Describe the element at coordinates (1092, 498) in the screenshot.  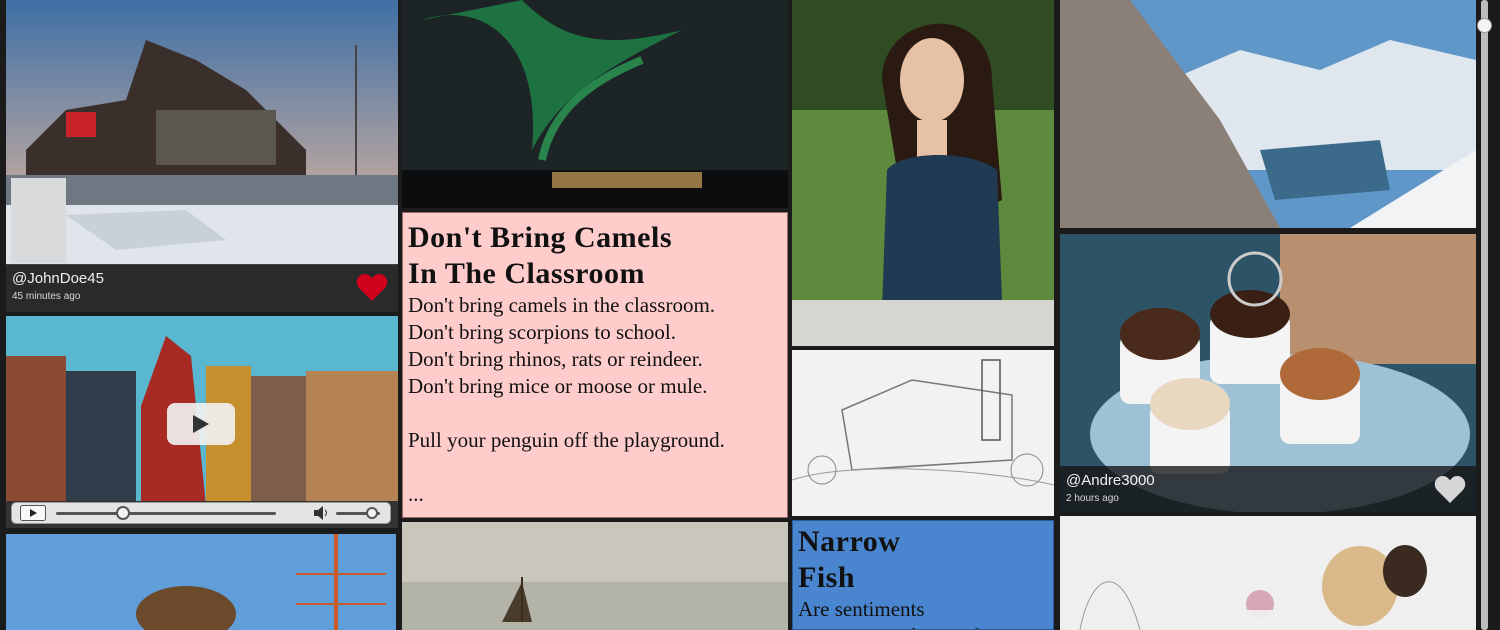
I see `timestamp: 2 hours ago` at that location.